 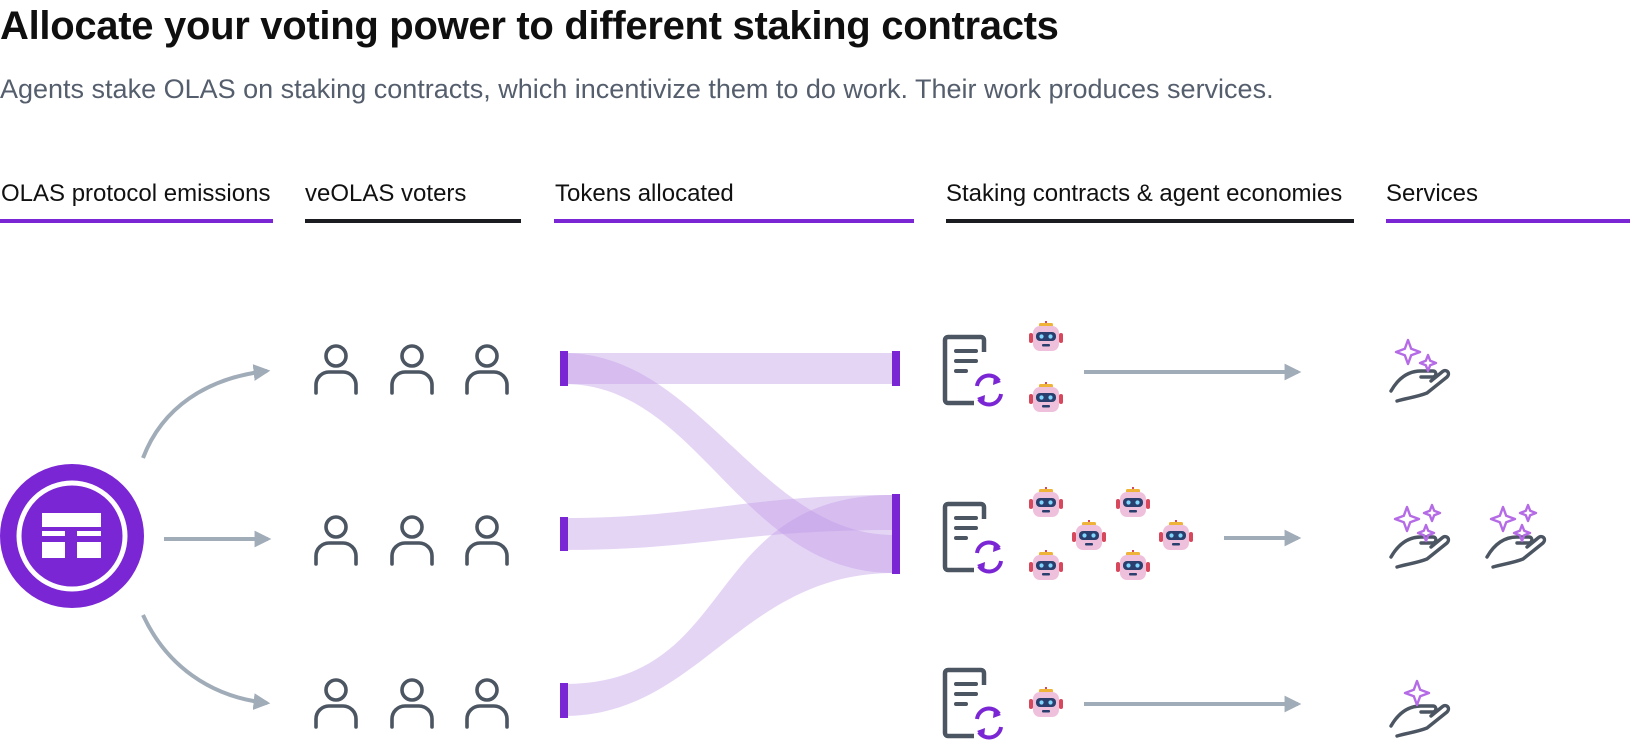 What do you see at coordinates (206, 662) in the screenshot?
I see `emission-arrow-bottom` at bounding box center [206, 662].